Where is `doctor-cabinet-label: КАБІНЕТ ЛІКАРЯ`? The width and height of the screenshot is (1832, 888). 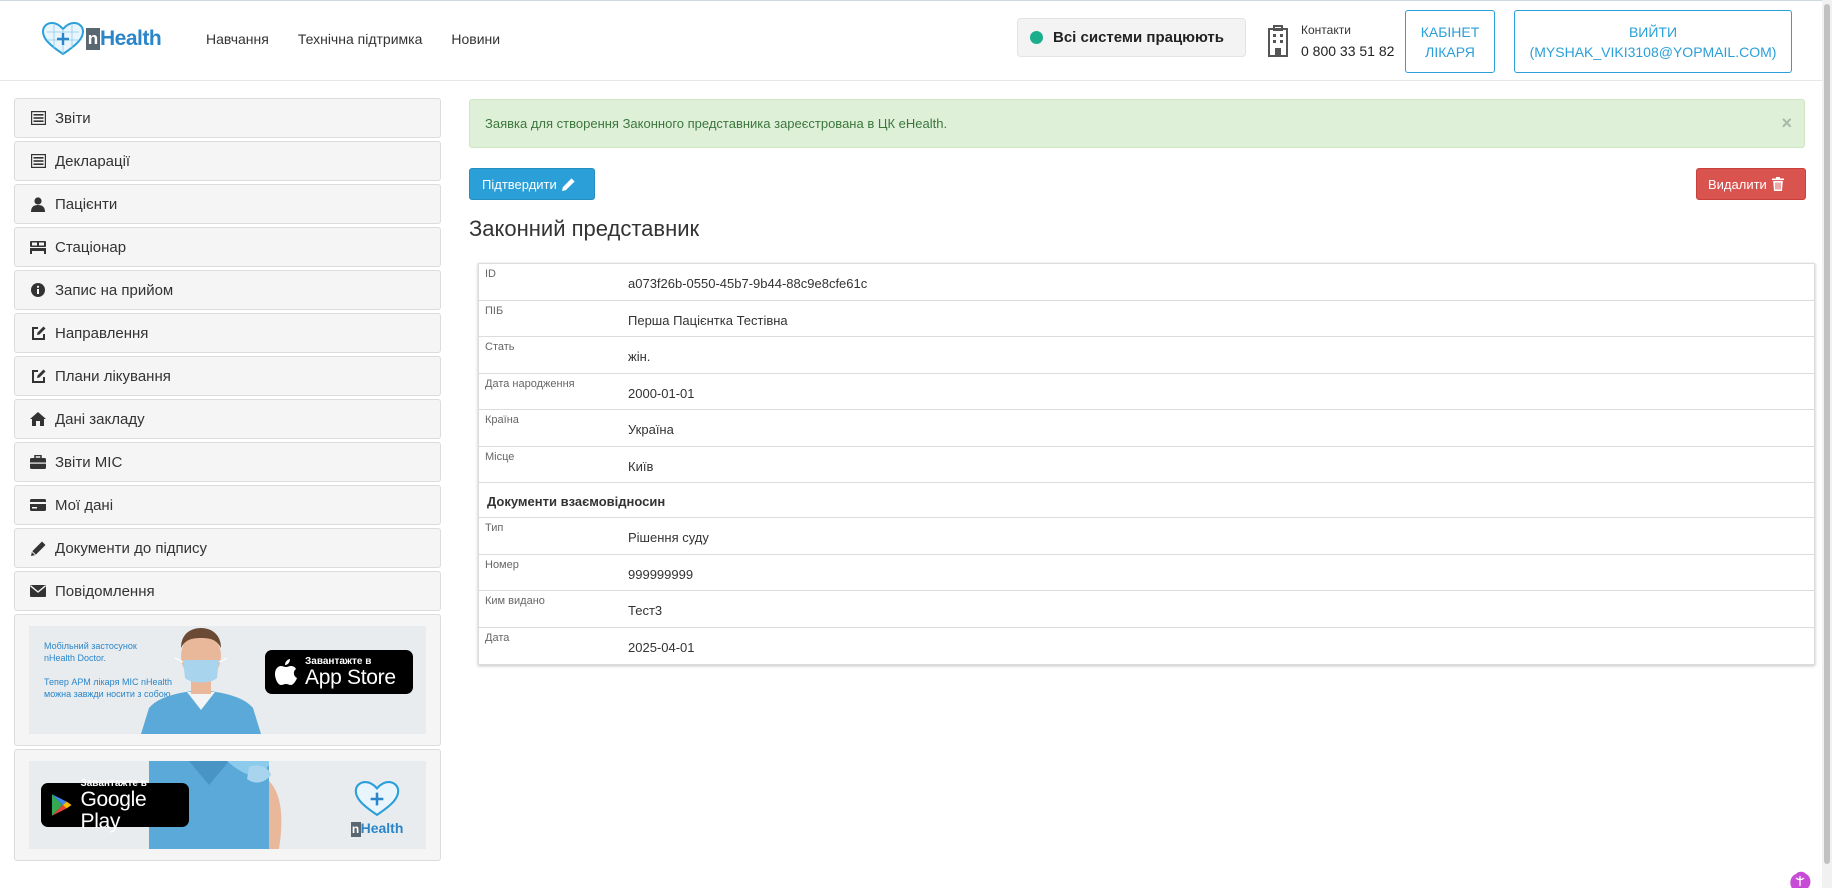
doctor-cabinet-label: КАБІНЕТ ЛІКАРЯ is located at coordinates (1450, 41).